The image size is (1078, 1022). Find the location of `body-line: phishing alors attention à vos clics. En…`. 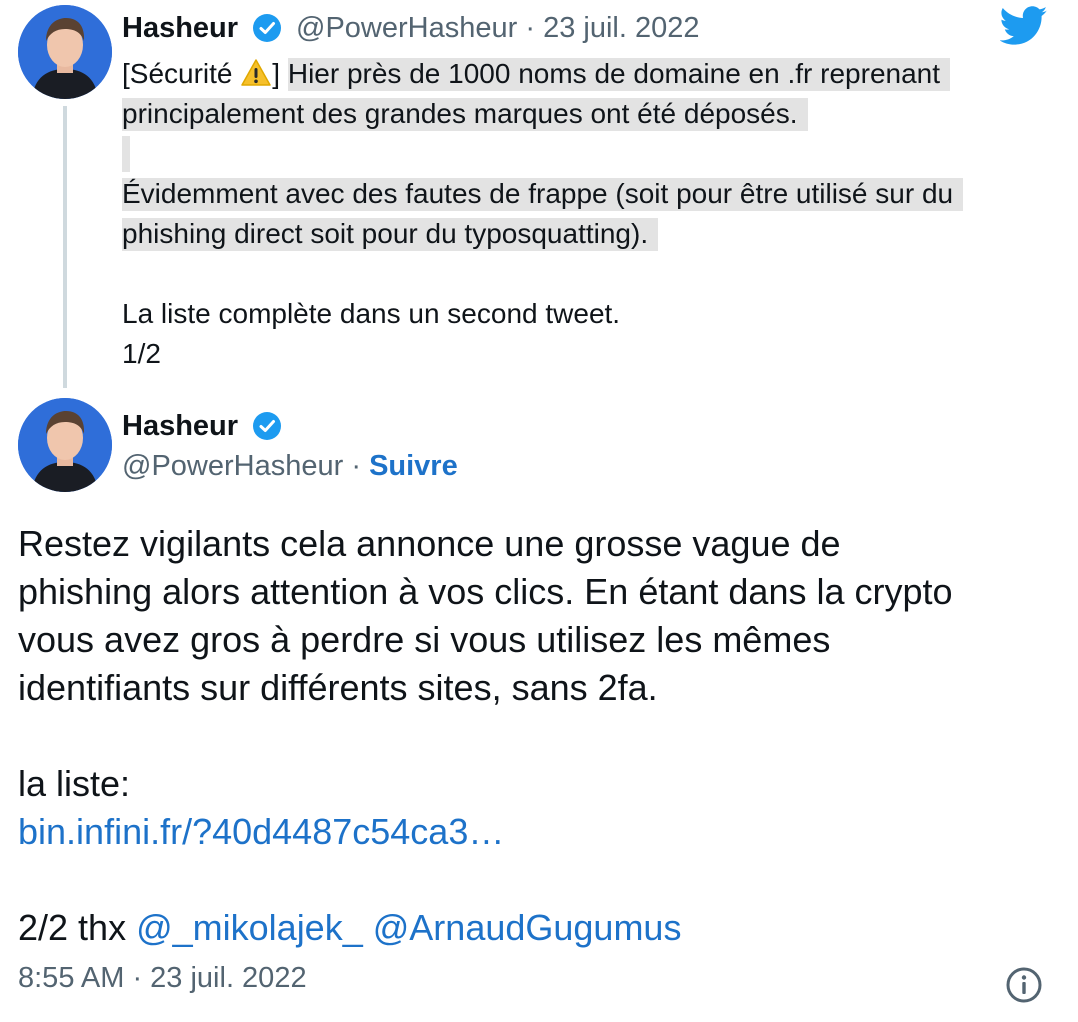

body-line: phishing alors attention à vos clics. En… is located at coordinates (485, 591).